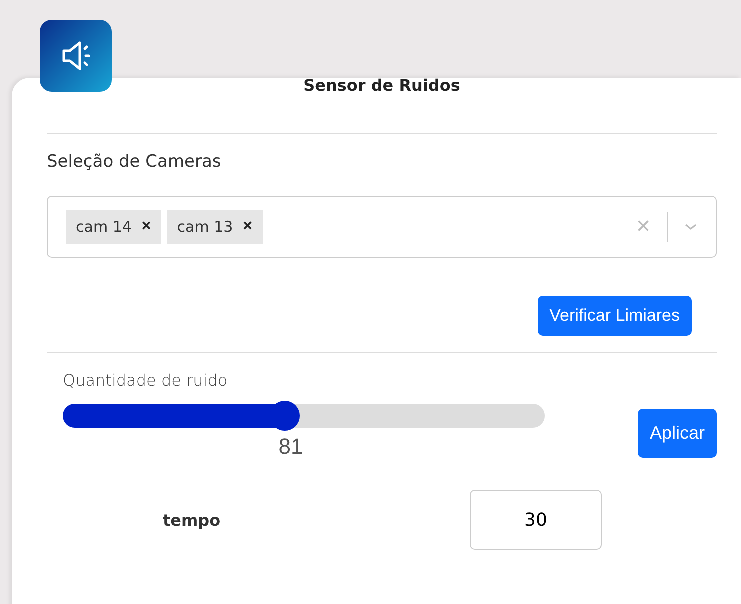 This screenshot has height=604, width=741. What do you see at coordinates (134, 162) in the screenshot?
I see `section-label: Seleção de Cameras` at bounding box center [134, 162].